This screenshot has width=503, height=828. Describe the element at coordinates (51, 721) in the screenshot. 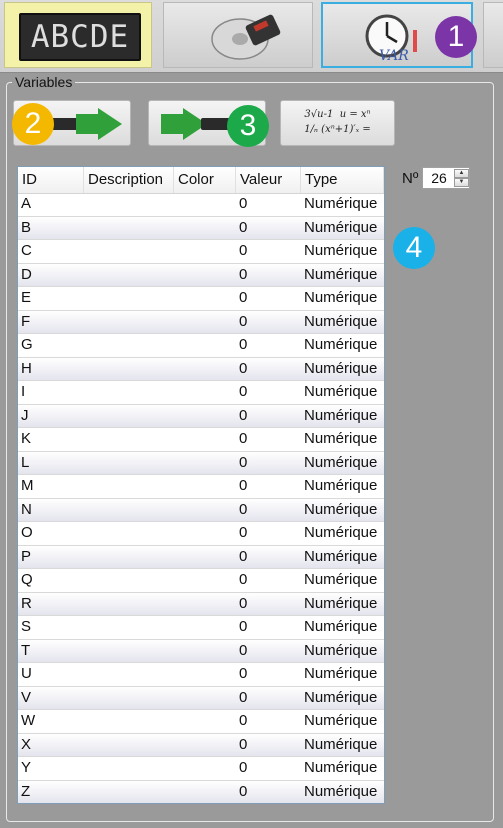

I see `cell-id: W` at that location.